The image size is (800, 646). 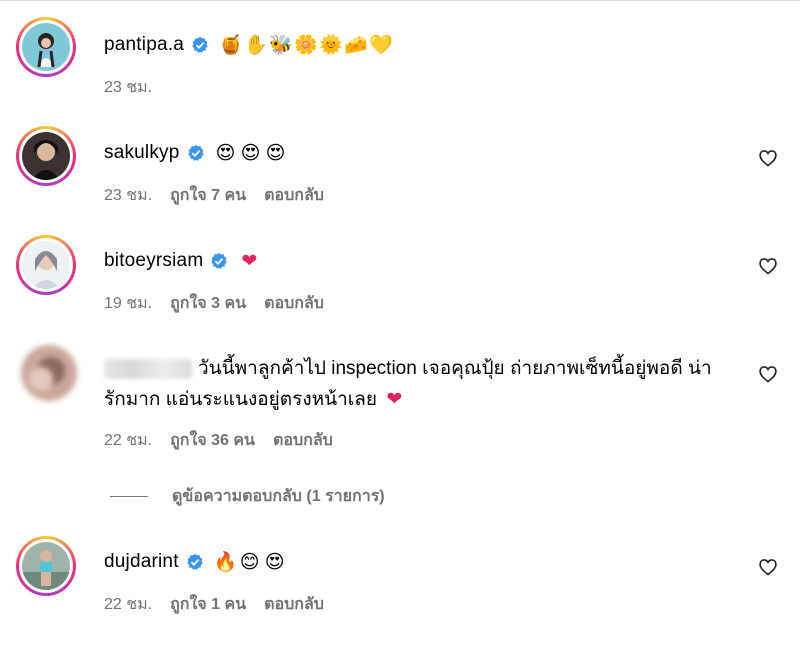 I want to click on username: dujdarint, so click(x=141, y=562).